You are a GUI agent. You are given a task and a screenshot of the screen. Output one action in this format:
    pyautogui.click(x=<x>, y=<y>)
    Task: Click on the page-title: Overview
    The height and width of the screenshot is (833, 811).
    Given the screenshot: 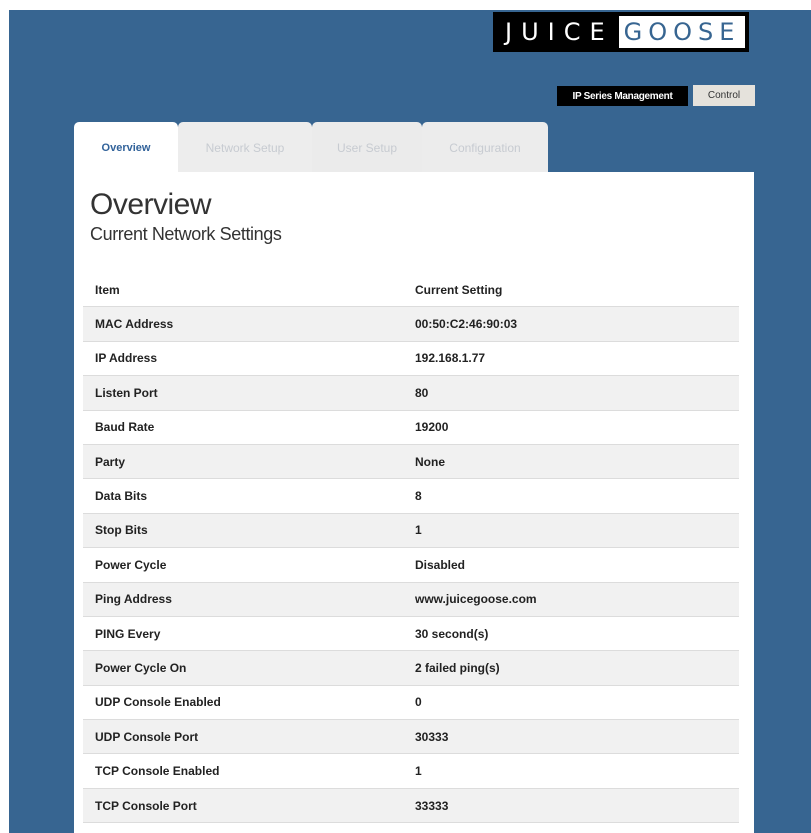 What is the action you would take?
    pyautogui.click(x=151, y=204)
    